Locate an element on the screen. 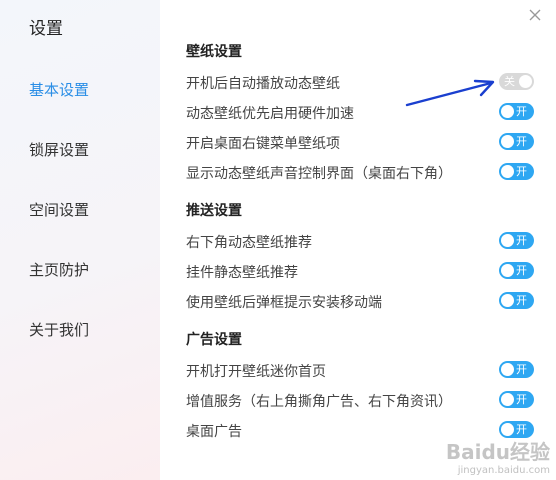 The image size is (556, 480). setting-row: 开机打开壁纸迷你首页 开 is located at coordinates (360, 370).